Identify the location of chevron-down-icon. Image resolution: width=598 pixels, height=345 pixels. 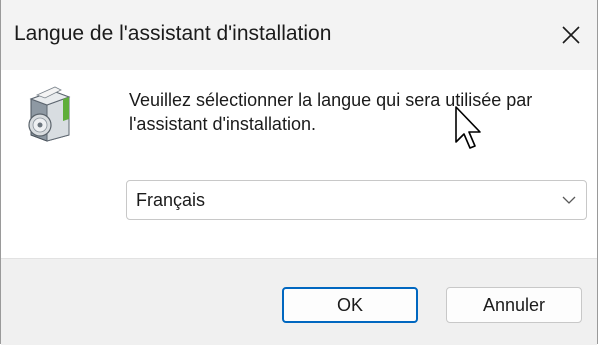
(569, 200).